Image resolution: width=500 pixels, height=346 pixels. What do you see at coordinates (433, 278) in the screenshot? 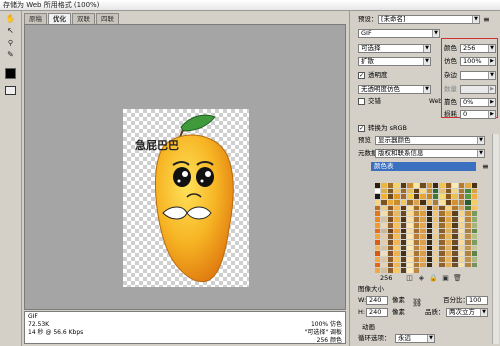
I see `lock-icon: 🔒` at bounding box center [433, 278].